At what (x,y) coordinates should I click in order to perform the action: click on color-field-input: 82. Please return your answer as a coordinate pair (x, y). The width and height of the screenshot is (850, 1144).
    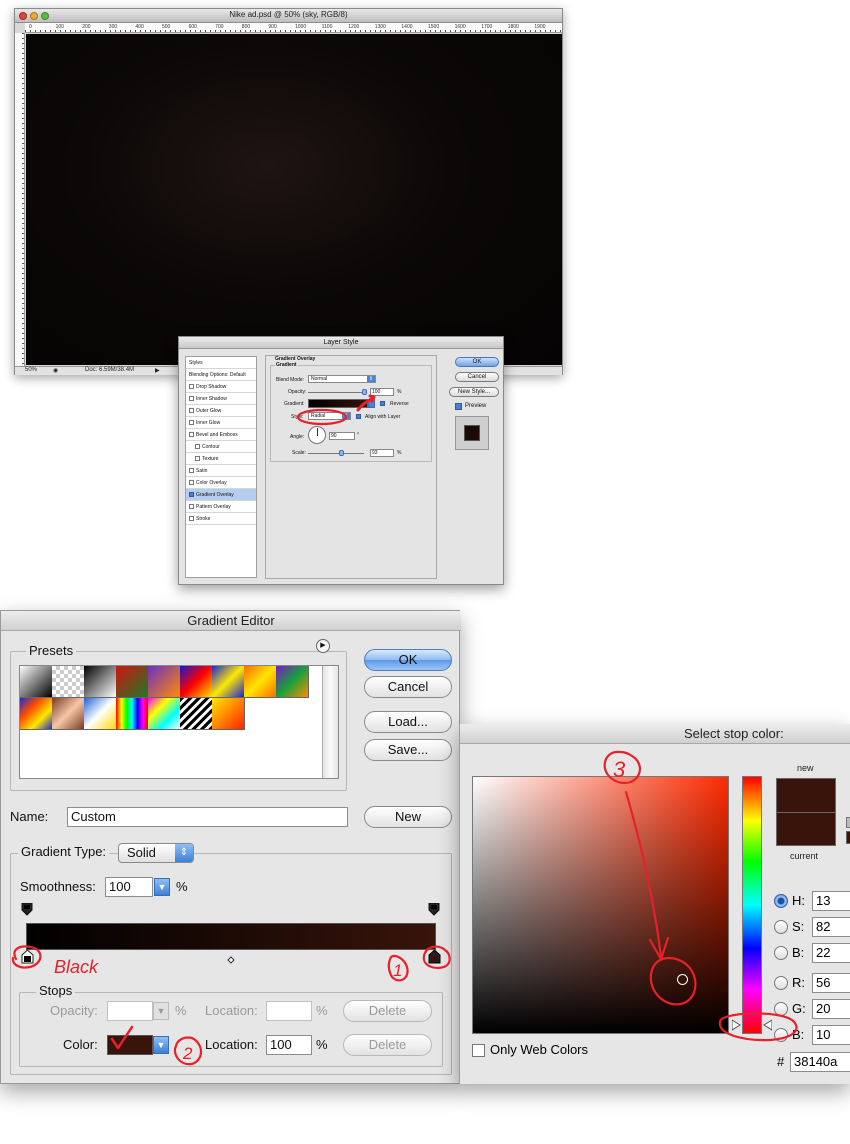
    Looking at the image, I should click on (831, 927).